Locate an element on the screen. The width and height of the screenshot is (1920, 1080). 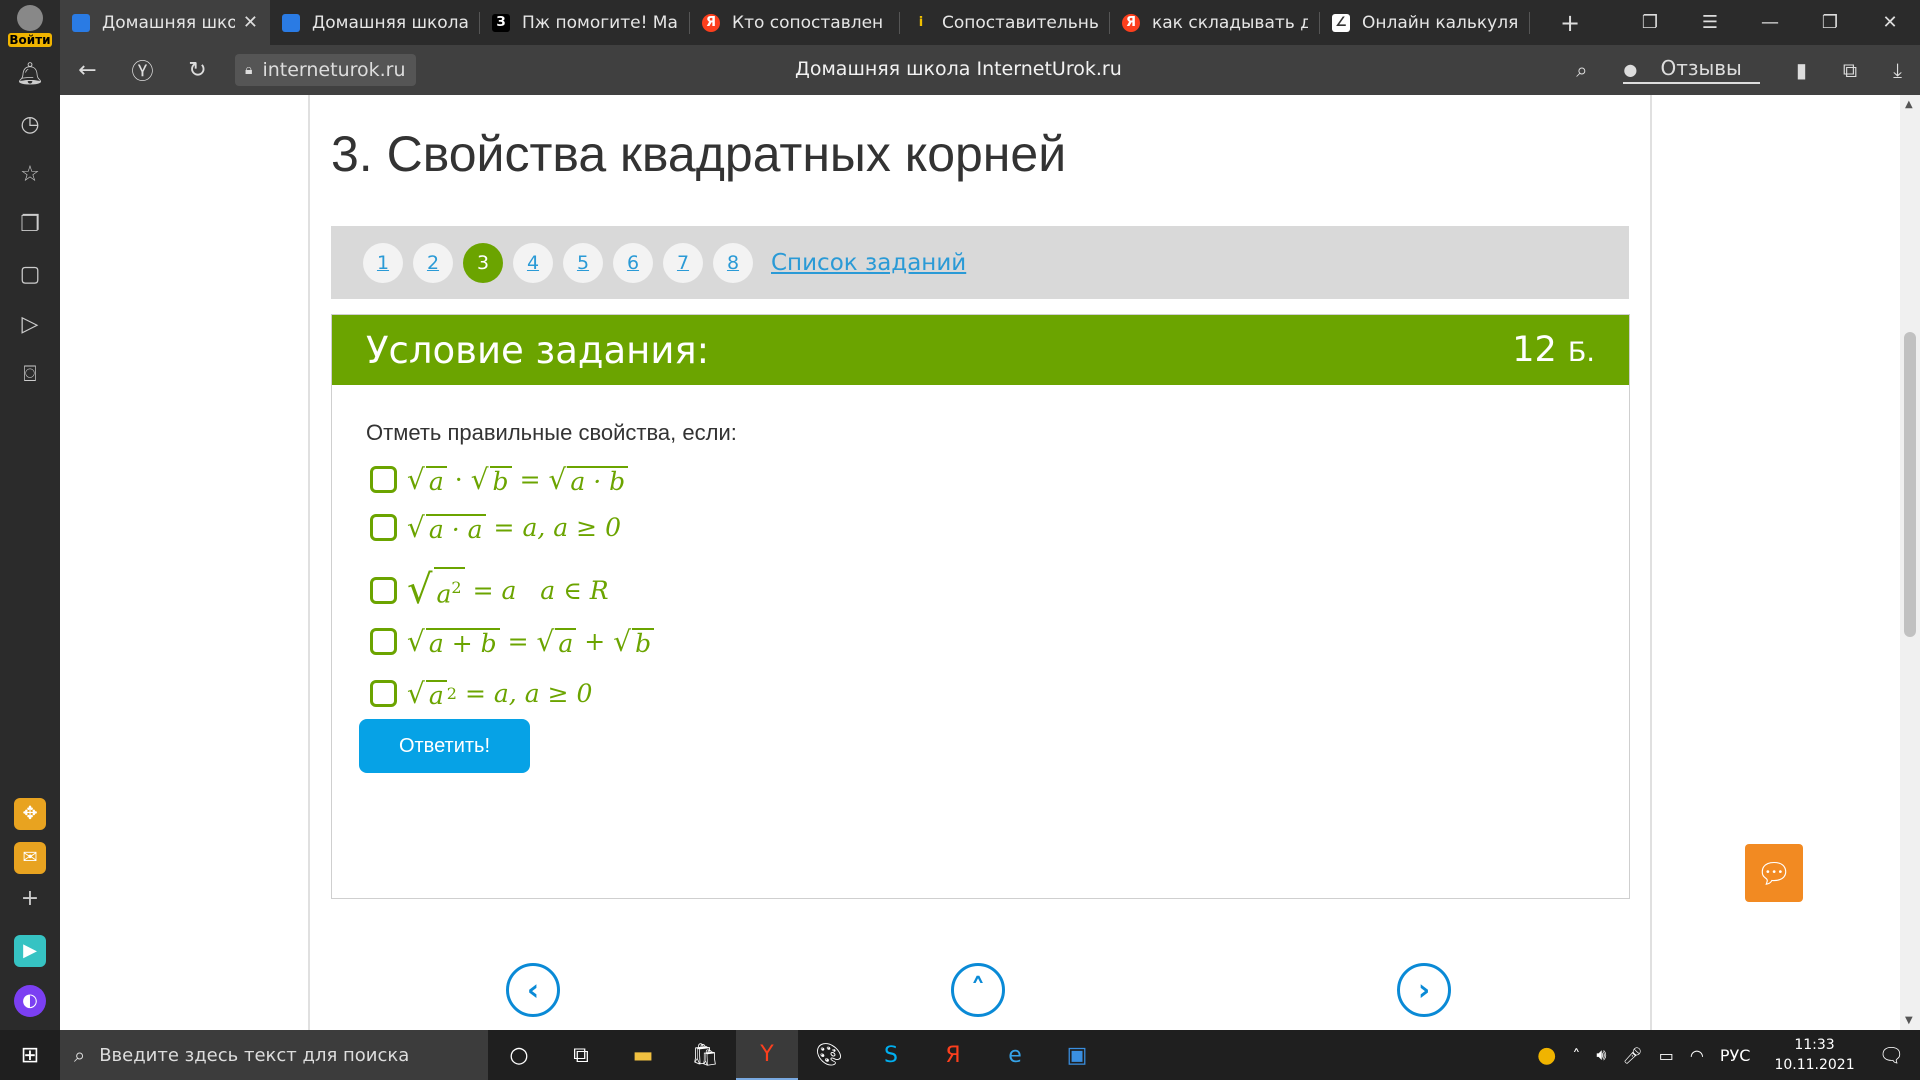
mail-icon: ✉ is located at coordinates (30, 858).